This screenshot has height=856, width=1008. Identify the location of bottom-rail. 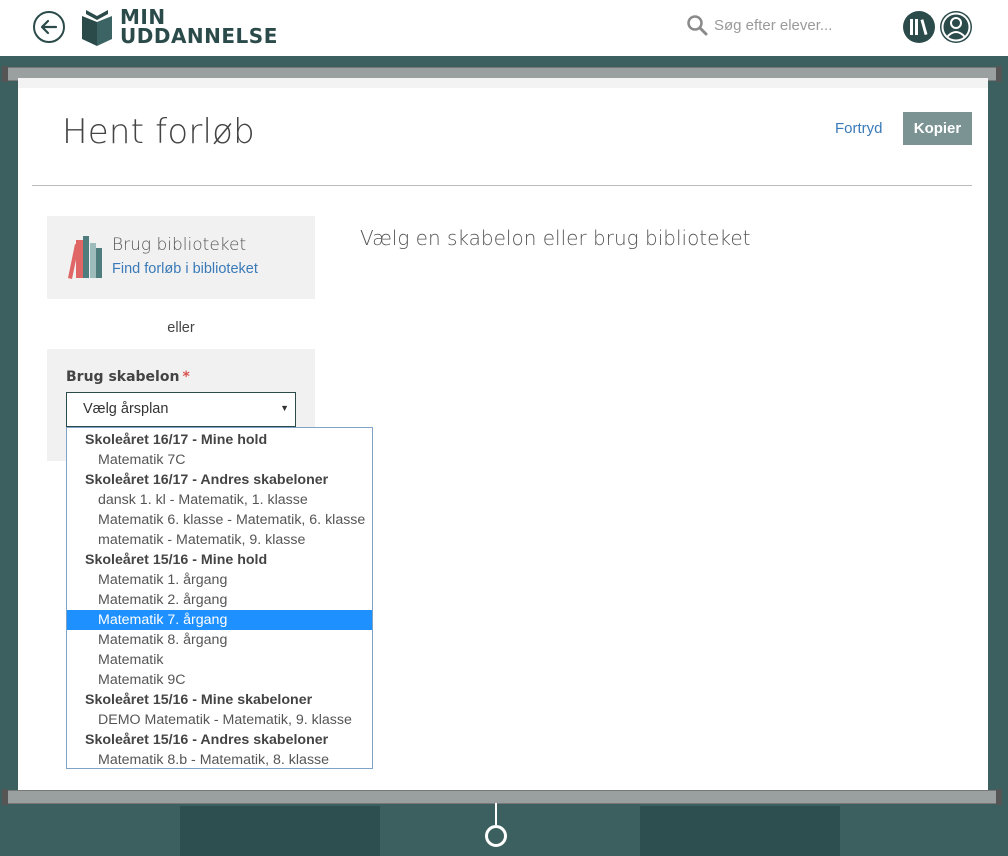
(502, 797).